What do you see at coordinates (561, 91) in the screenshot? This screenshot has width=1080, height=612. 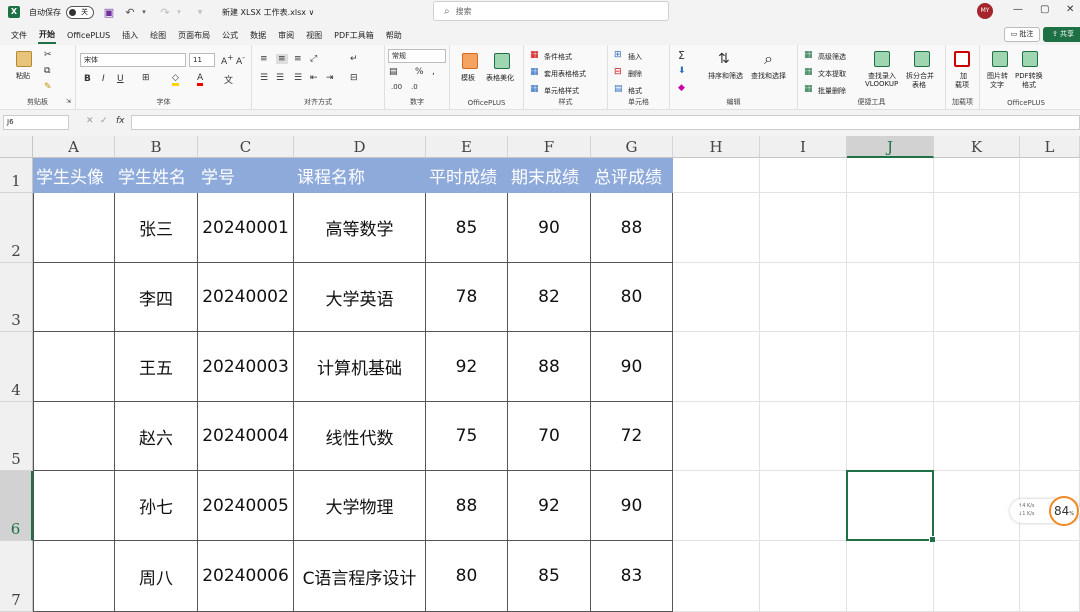 I see `cell-style-button: 单元格样式` at bounding box center [561, 91].